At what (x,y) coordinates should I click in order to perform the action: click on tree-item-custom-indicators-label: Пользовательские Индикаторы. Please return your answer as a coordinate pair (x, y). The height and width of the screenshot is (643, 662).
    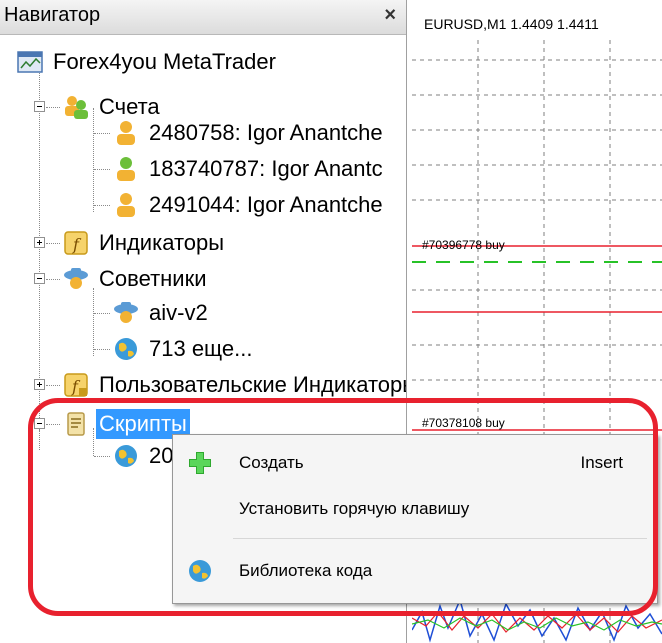
    Looking at the image, I should click on (252, 384).